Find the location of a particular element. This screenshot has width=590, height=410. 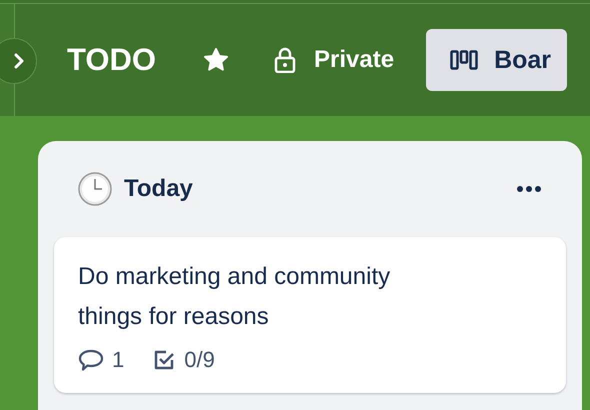

lock-icon is located at coordinates (285, 60).